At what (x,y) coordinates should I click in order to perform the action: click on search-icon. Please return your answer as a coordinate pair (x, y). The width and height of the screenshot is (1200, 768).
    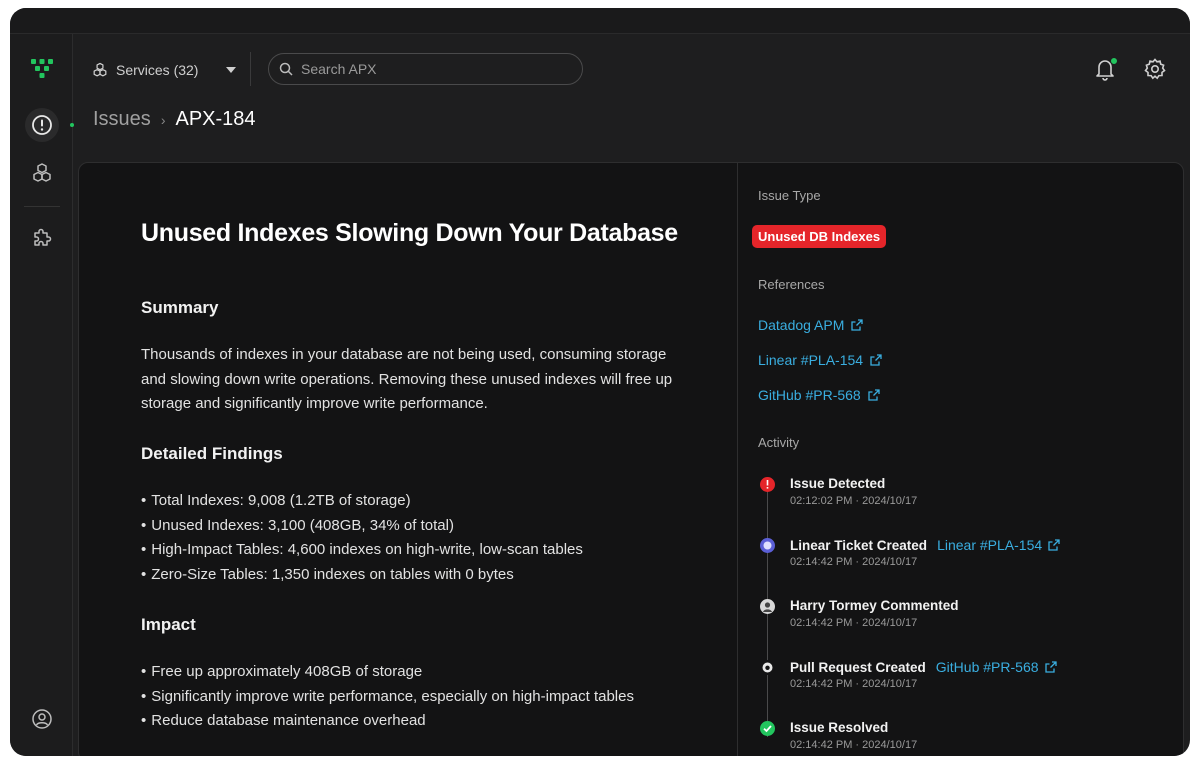
    Looking at the image, I should click on (286, 69).